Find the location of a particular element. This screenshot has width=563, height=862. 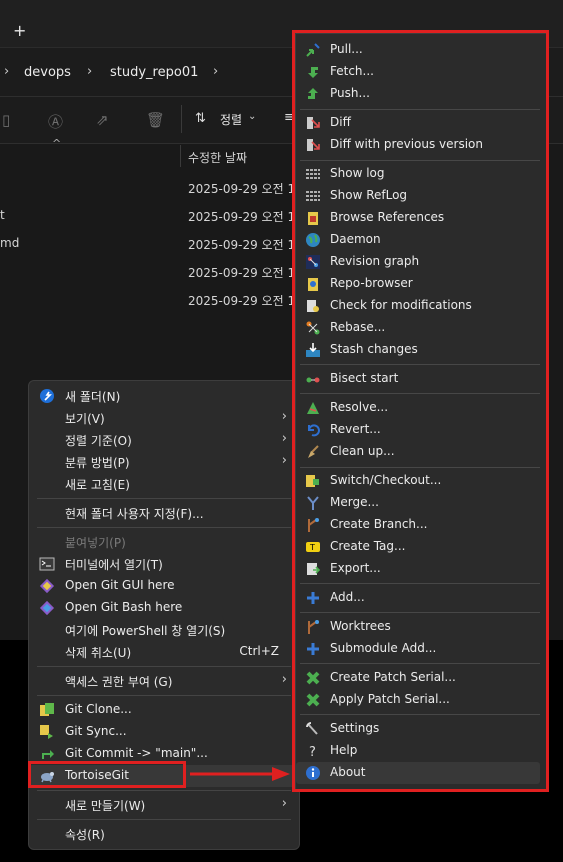

menu-item-git-gui: Open Git GUI here is located at coordinates (164, 586).